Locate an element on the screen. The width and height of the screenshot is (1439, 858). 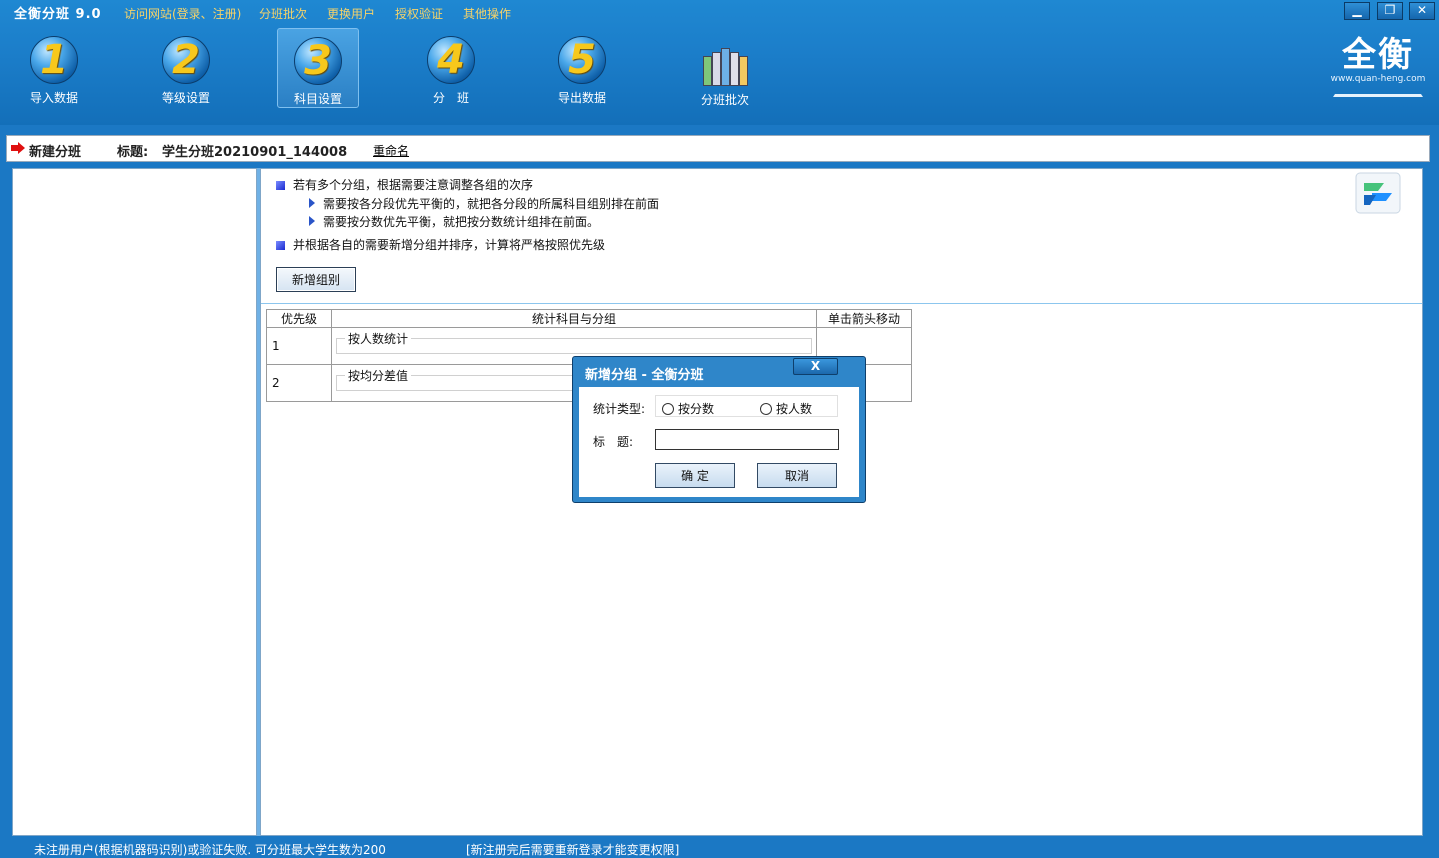
table-header-row: 优先级 统计科目与分组 单击箭头移动 is located at coordinates (589, 318).